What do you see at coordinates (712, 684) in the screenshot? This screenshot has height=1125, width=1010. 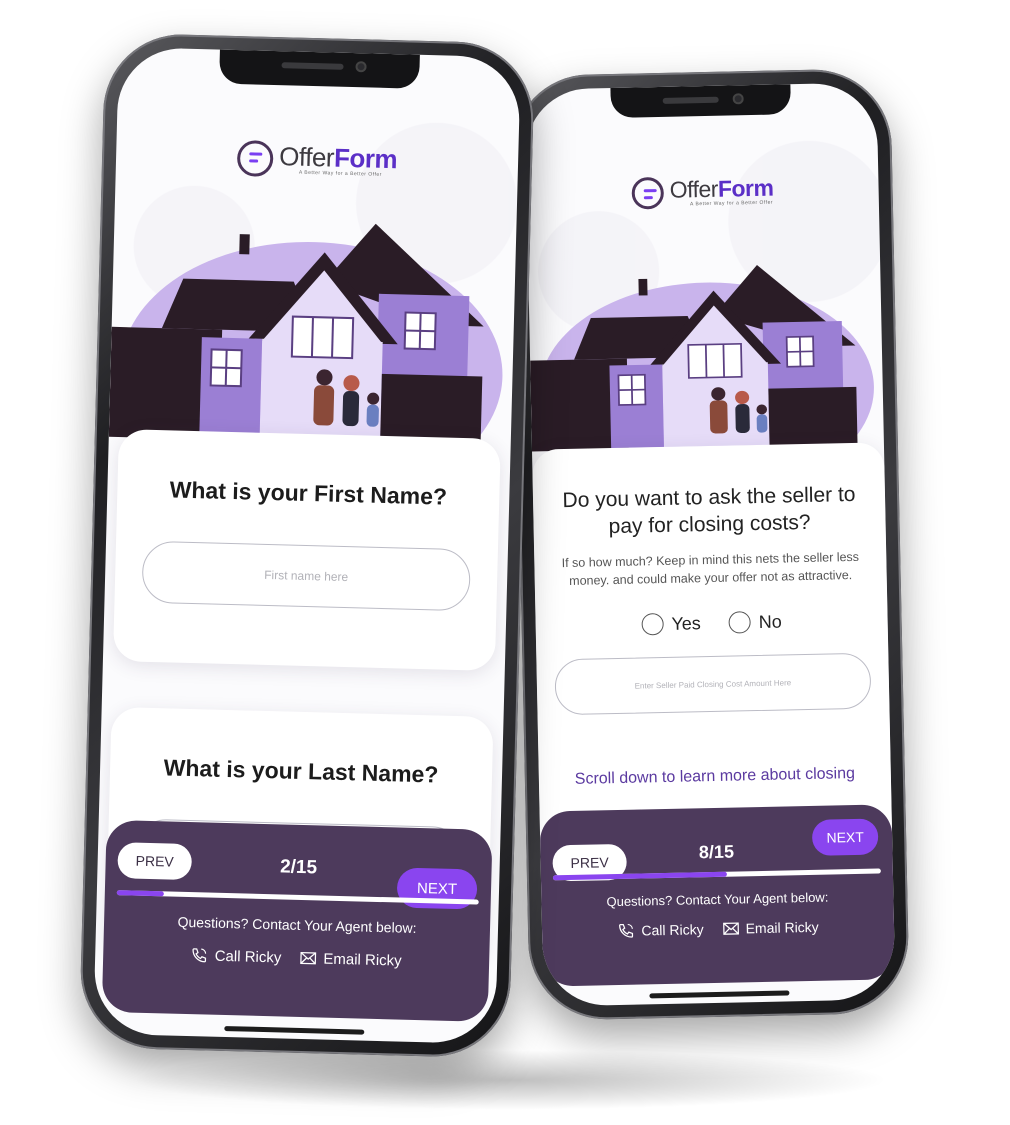 I see `closing-cost-amount-input` at bounding box center [712, 684].